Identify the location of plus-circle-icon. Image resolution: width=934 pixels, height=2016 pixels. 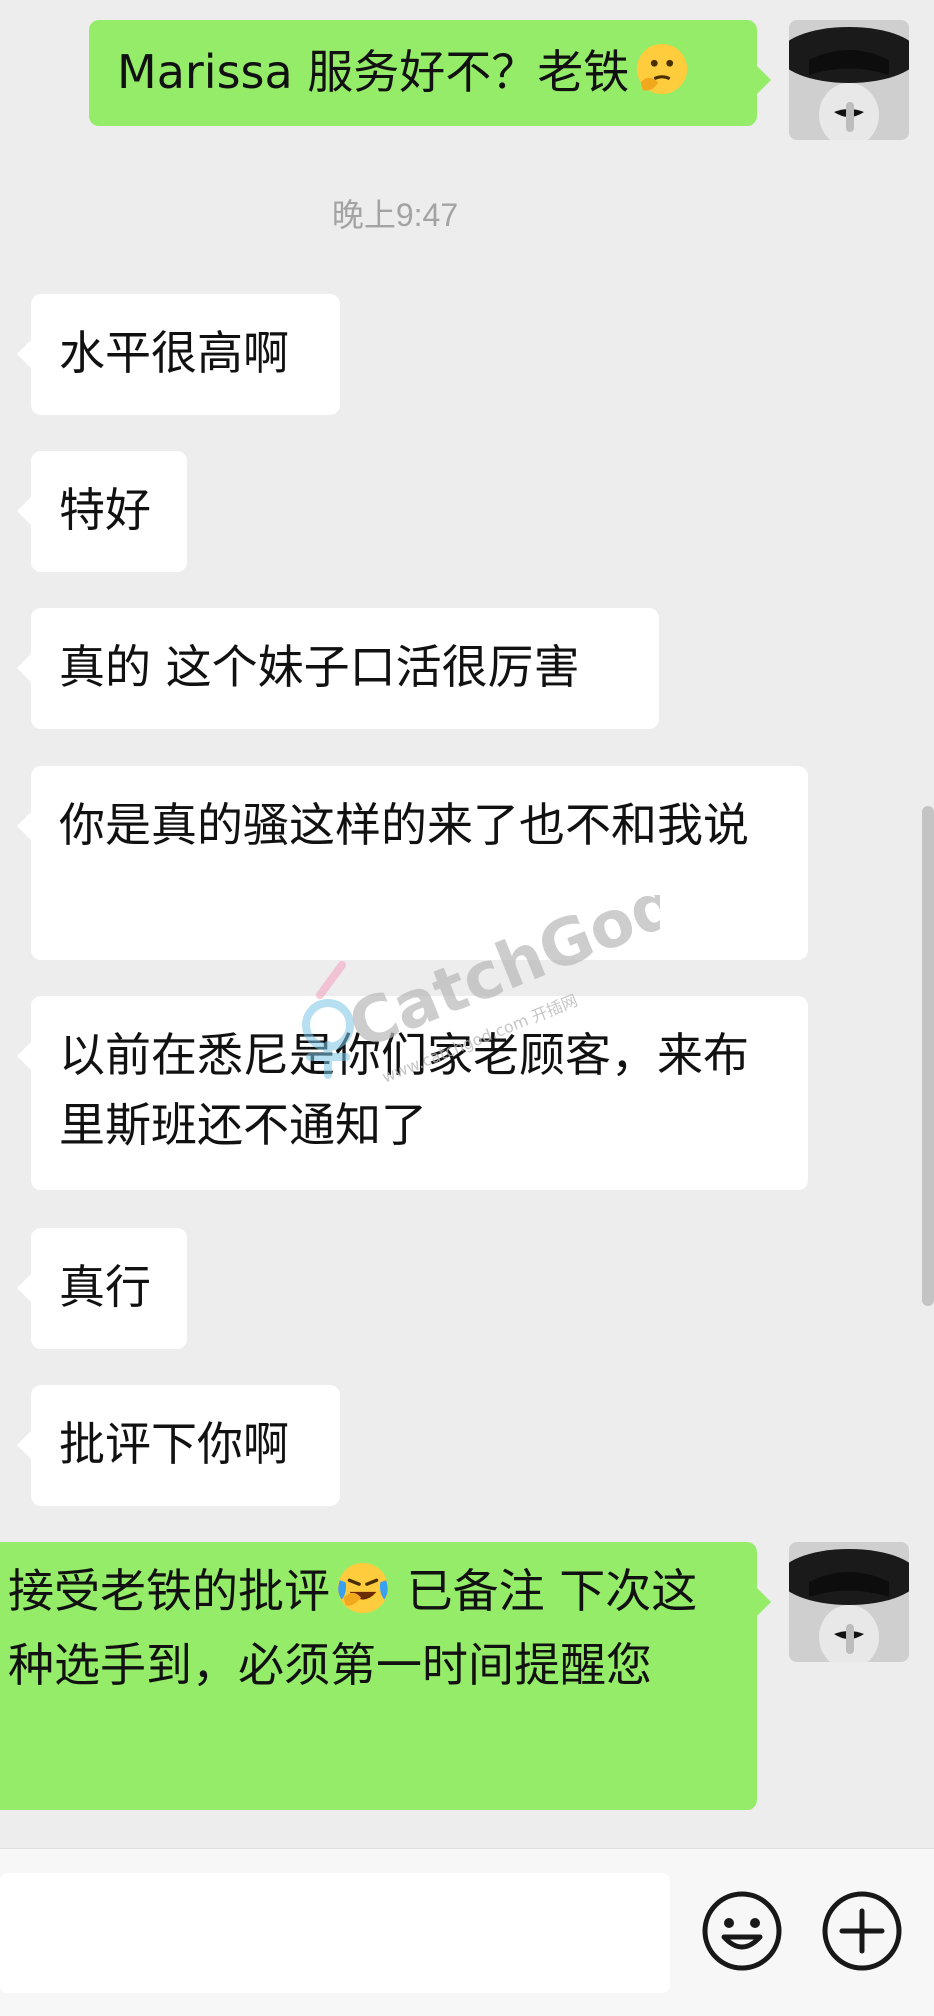
(862, 1931).